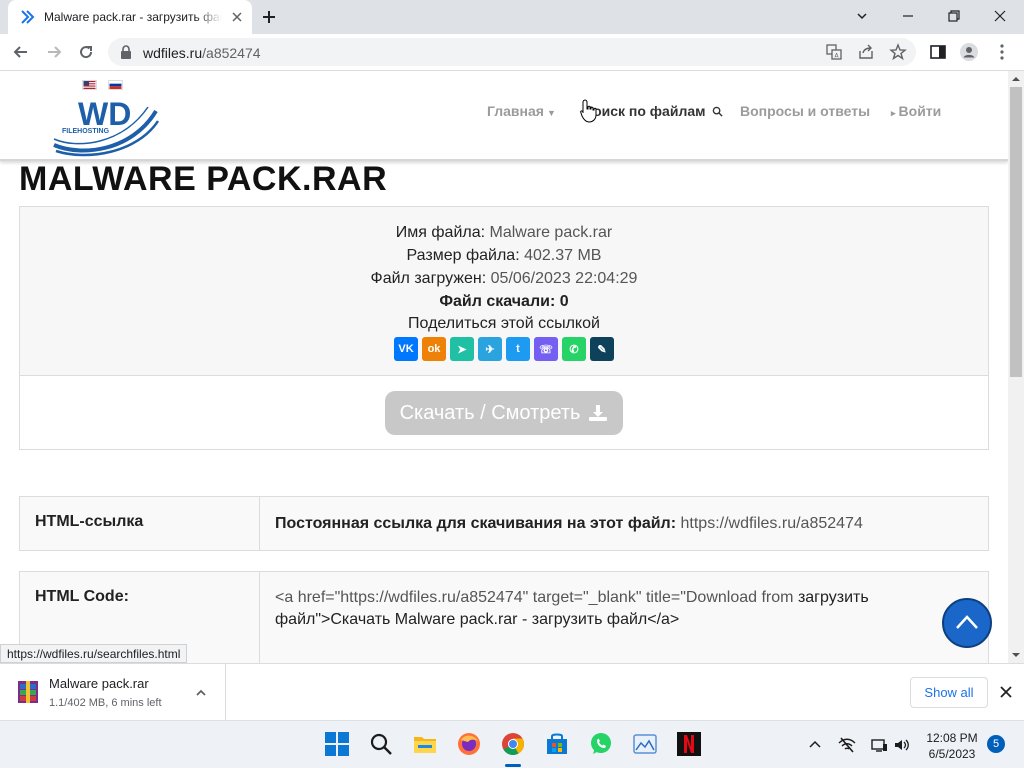 This screenshot has width=1024, height=768. What do you see at coordinates (862, 16) in the screenshot?
I see `tab-search-icon` at bounding box center [862, 16].